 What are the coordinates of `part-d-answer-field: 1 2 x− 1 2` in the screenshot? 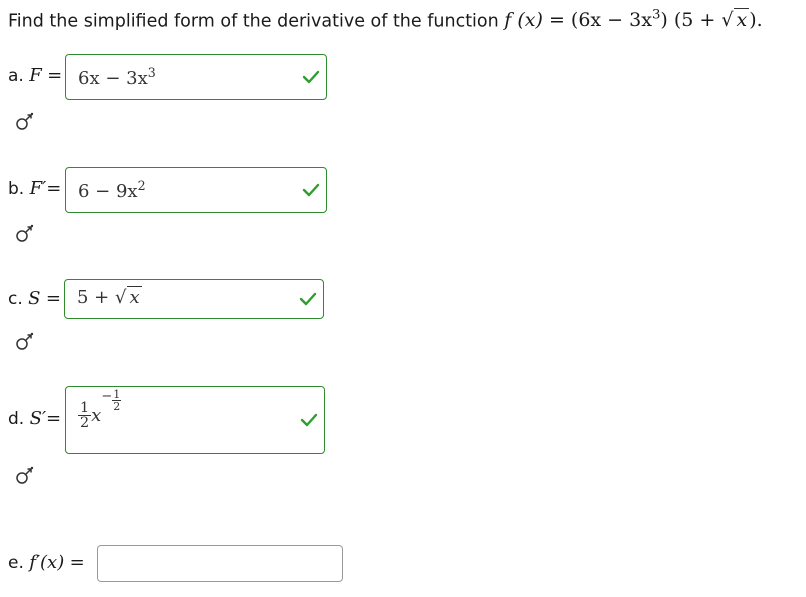 It's located at (195, 420).